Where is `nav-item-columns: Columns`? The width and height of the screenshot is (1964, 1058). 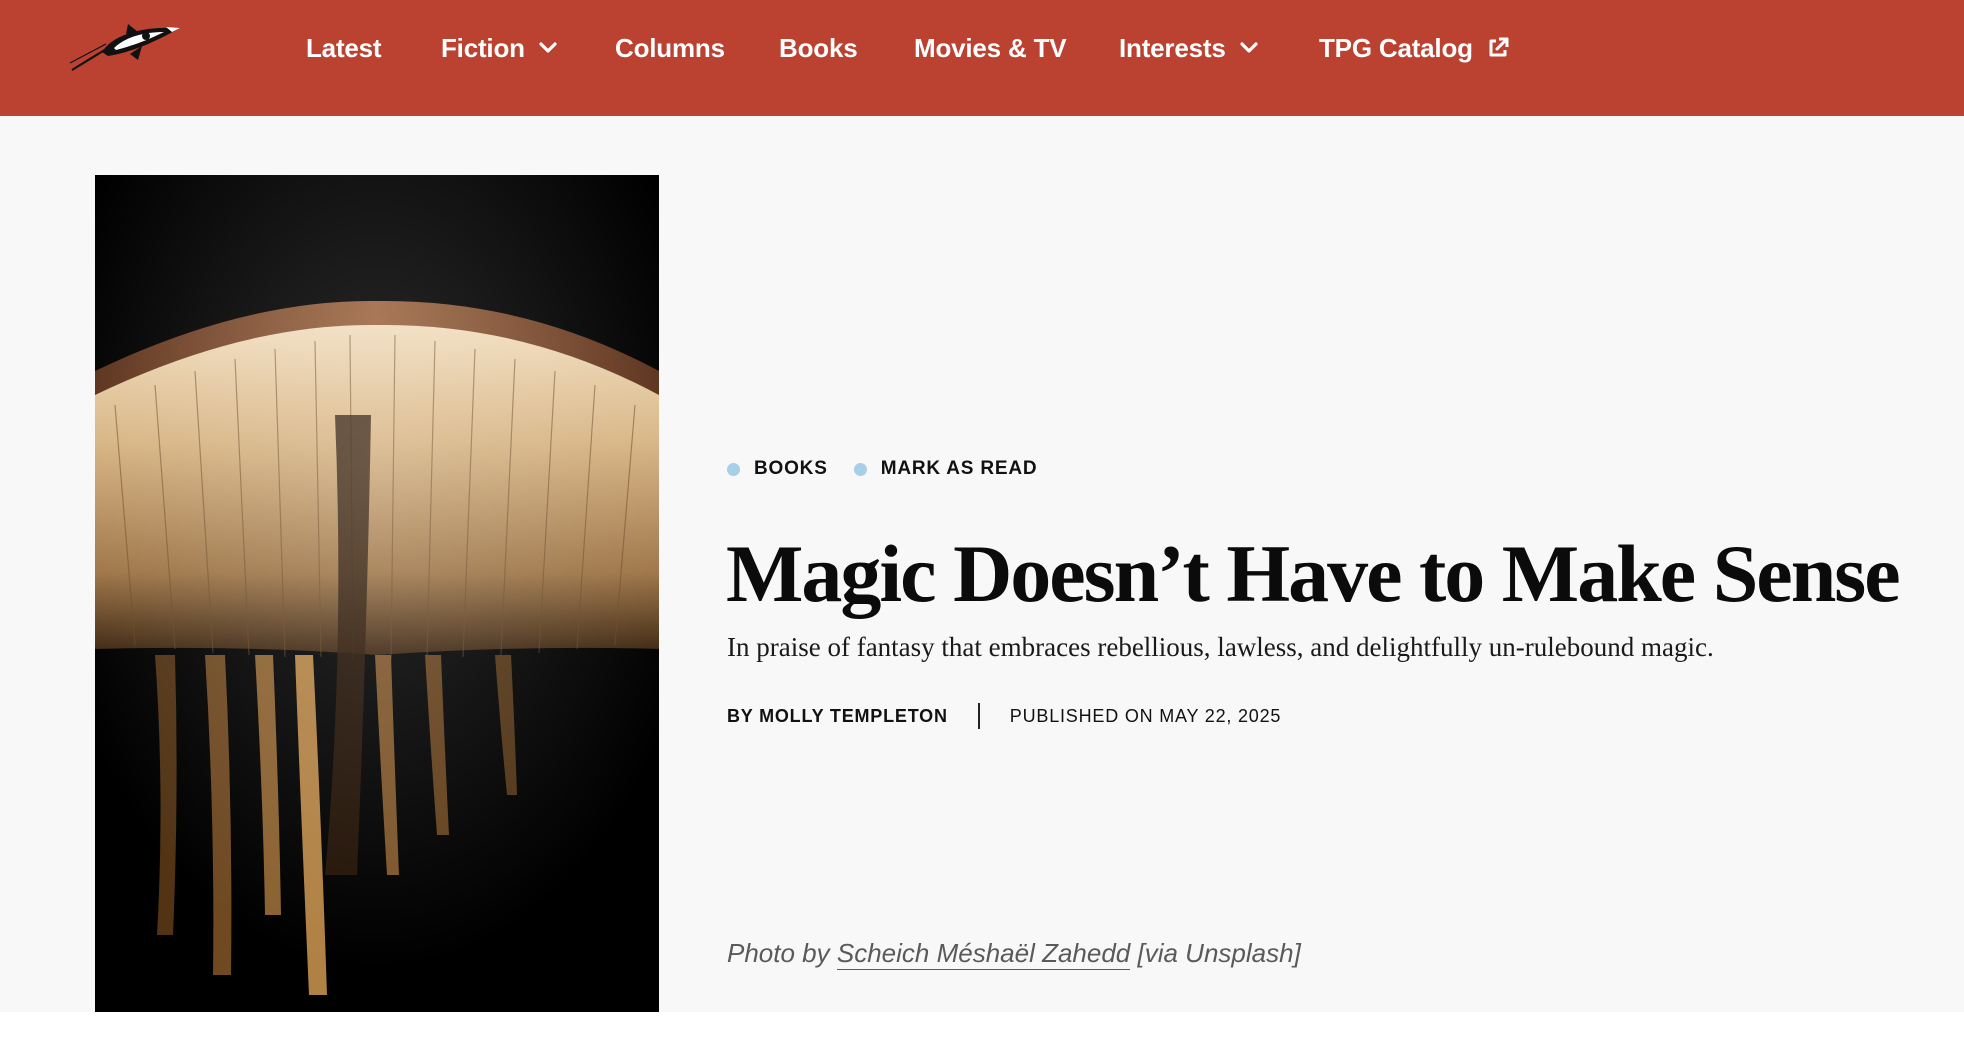 nav-item-columns: Columns is located at coordinates (670, 48).